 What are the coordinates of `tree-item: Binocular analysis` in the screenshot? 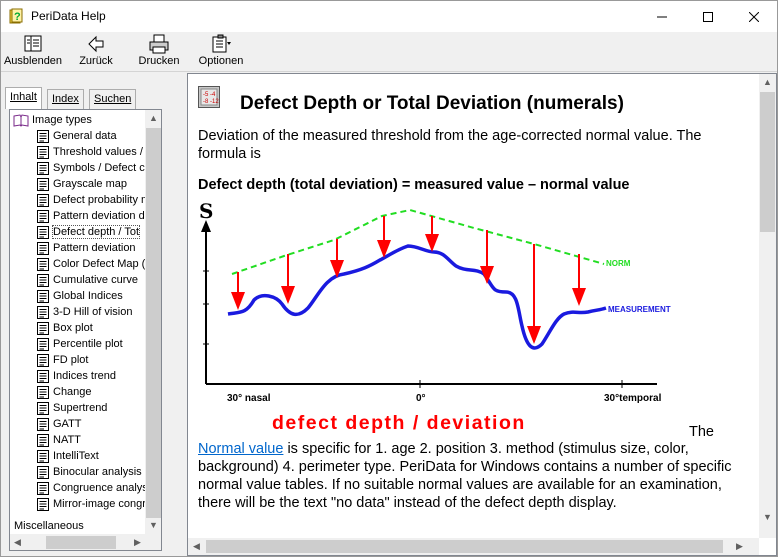 It's located at (89, 472).